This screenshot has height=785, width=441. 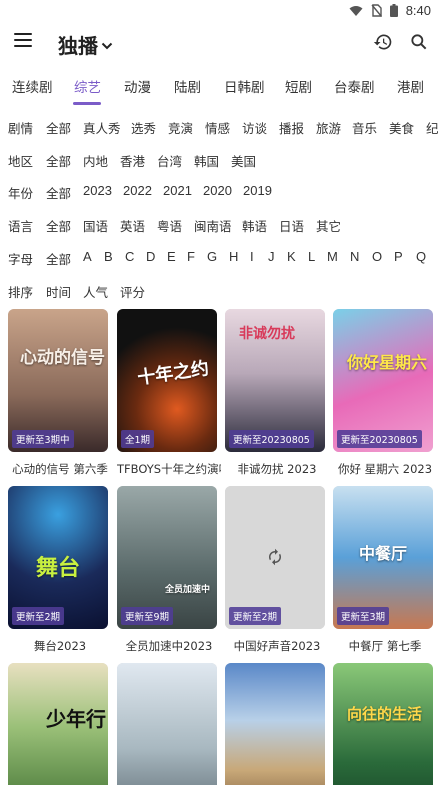 What do you see at coordinates (401, 127) in the screenshot?
I see `filter-option: 美食` at bounding box center [401, 127].